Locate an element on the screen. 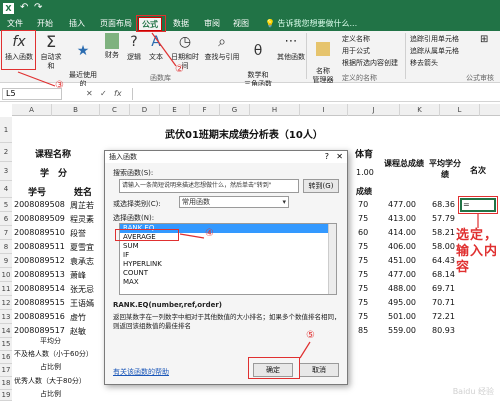  autosum-button: Σ 自动求和 is located at coordinates (51, 52).